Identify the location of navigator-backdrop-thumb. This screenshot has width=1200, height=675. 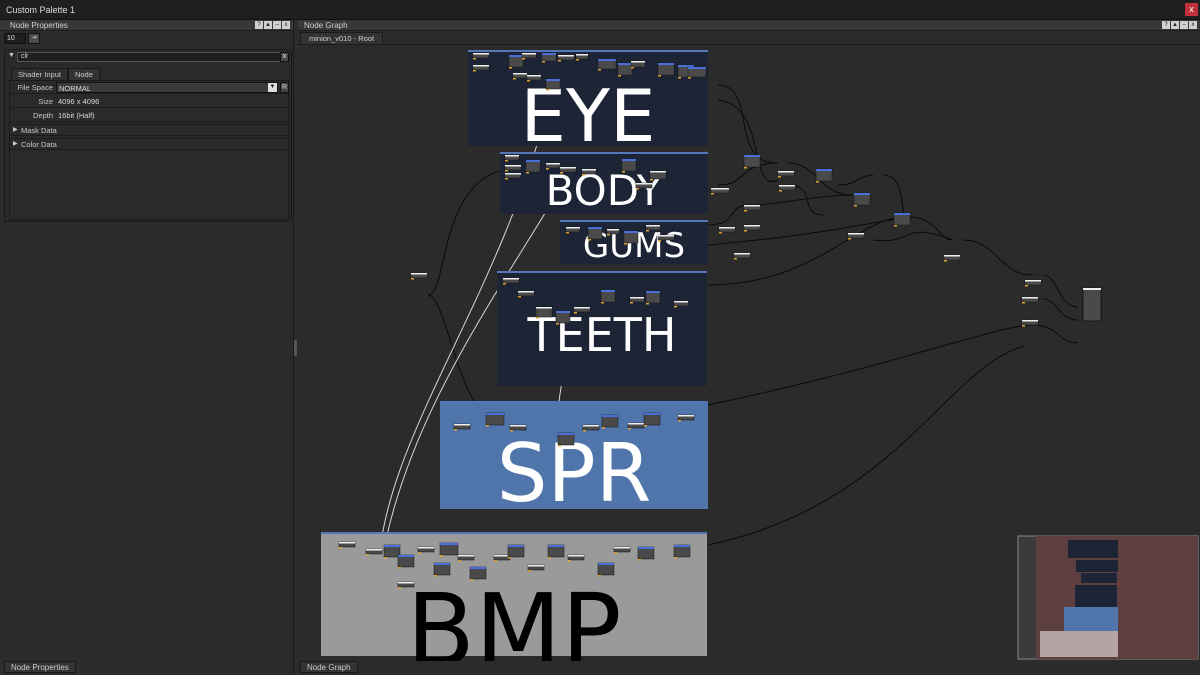
(1091, 619).